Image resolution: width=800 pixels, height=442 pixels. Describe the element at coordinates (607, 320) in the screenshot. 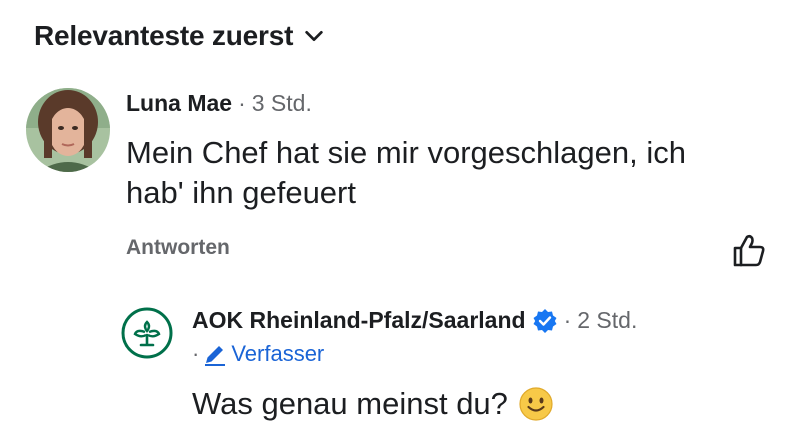

I see `reply-timestamp: 2 Std.` at that location.